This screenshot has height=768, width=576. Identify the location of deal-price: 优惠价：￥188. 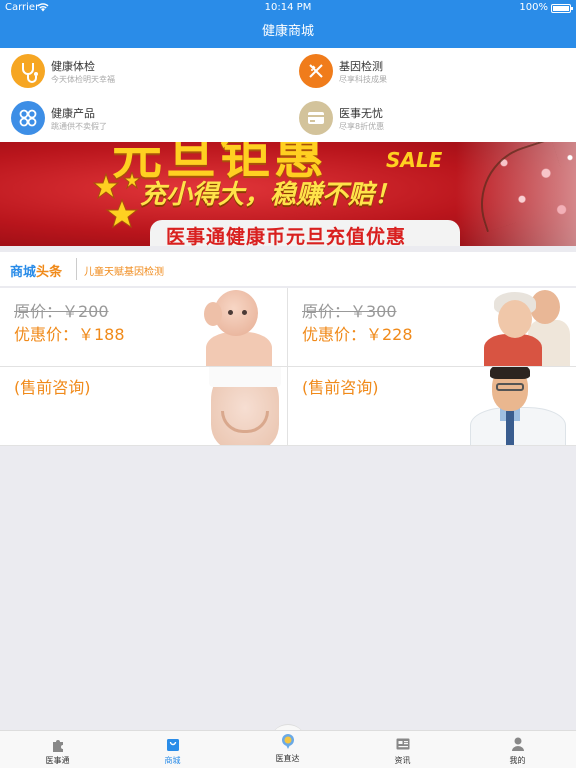
(69, 334).